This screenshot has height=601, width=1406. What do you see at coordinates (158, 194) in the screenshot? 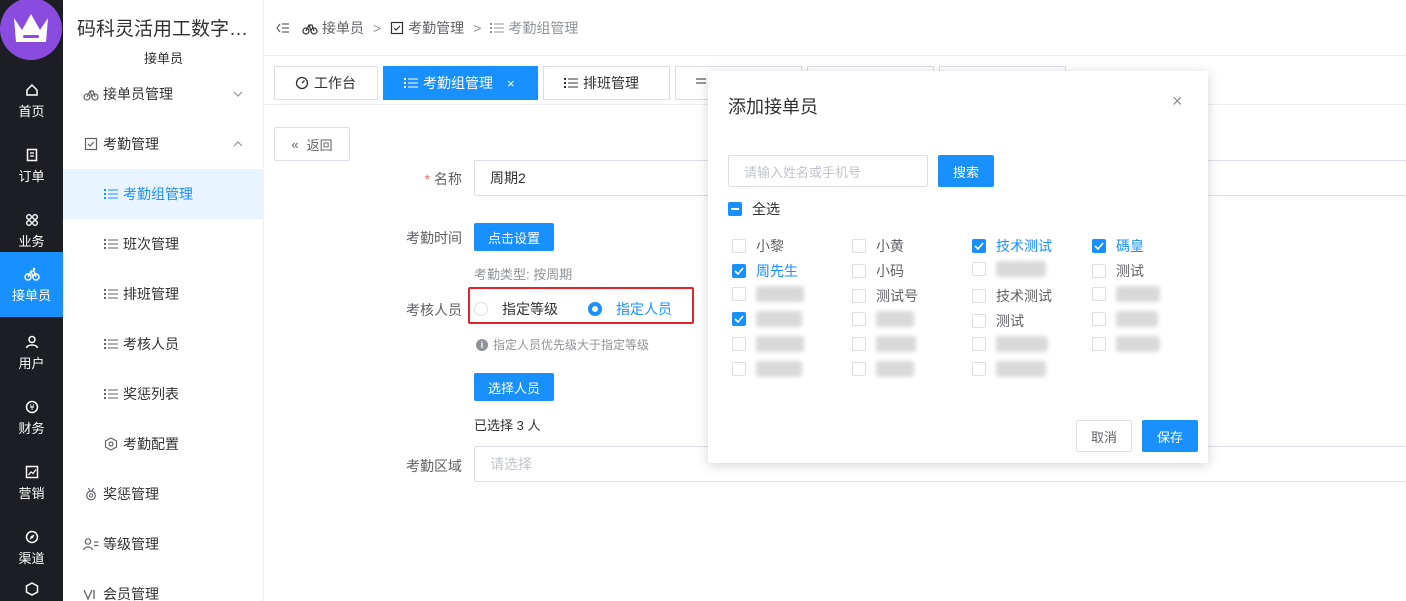
I see `submenu-label: 考勤组管理` at bounding box center [158, 194].